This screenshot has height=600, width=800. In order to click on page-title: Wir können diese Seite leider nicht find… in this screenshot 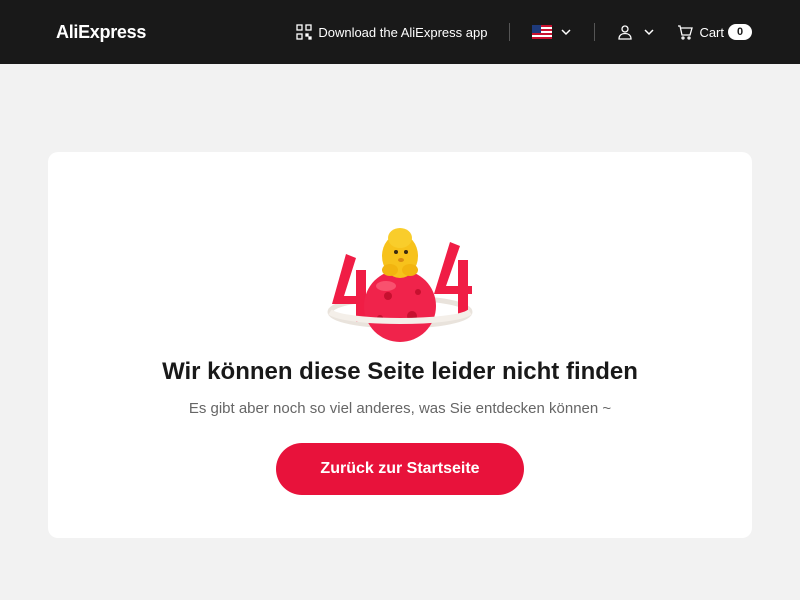, I will do `click(400, 371)`.